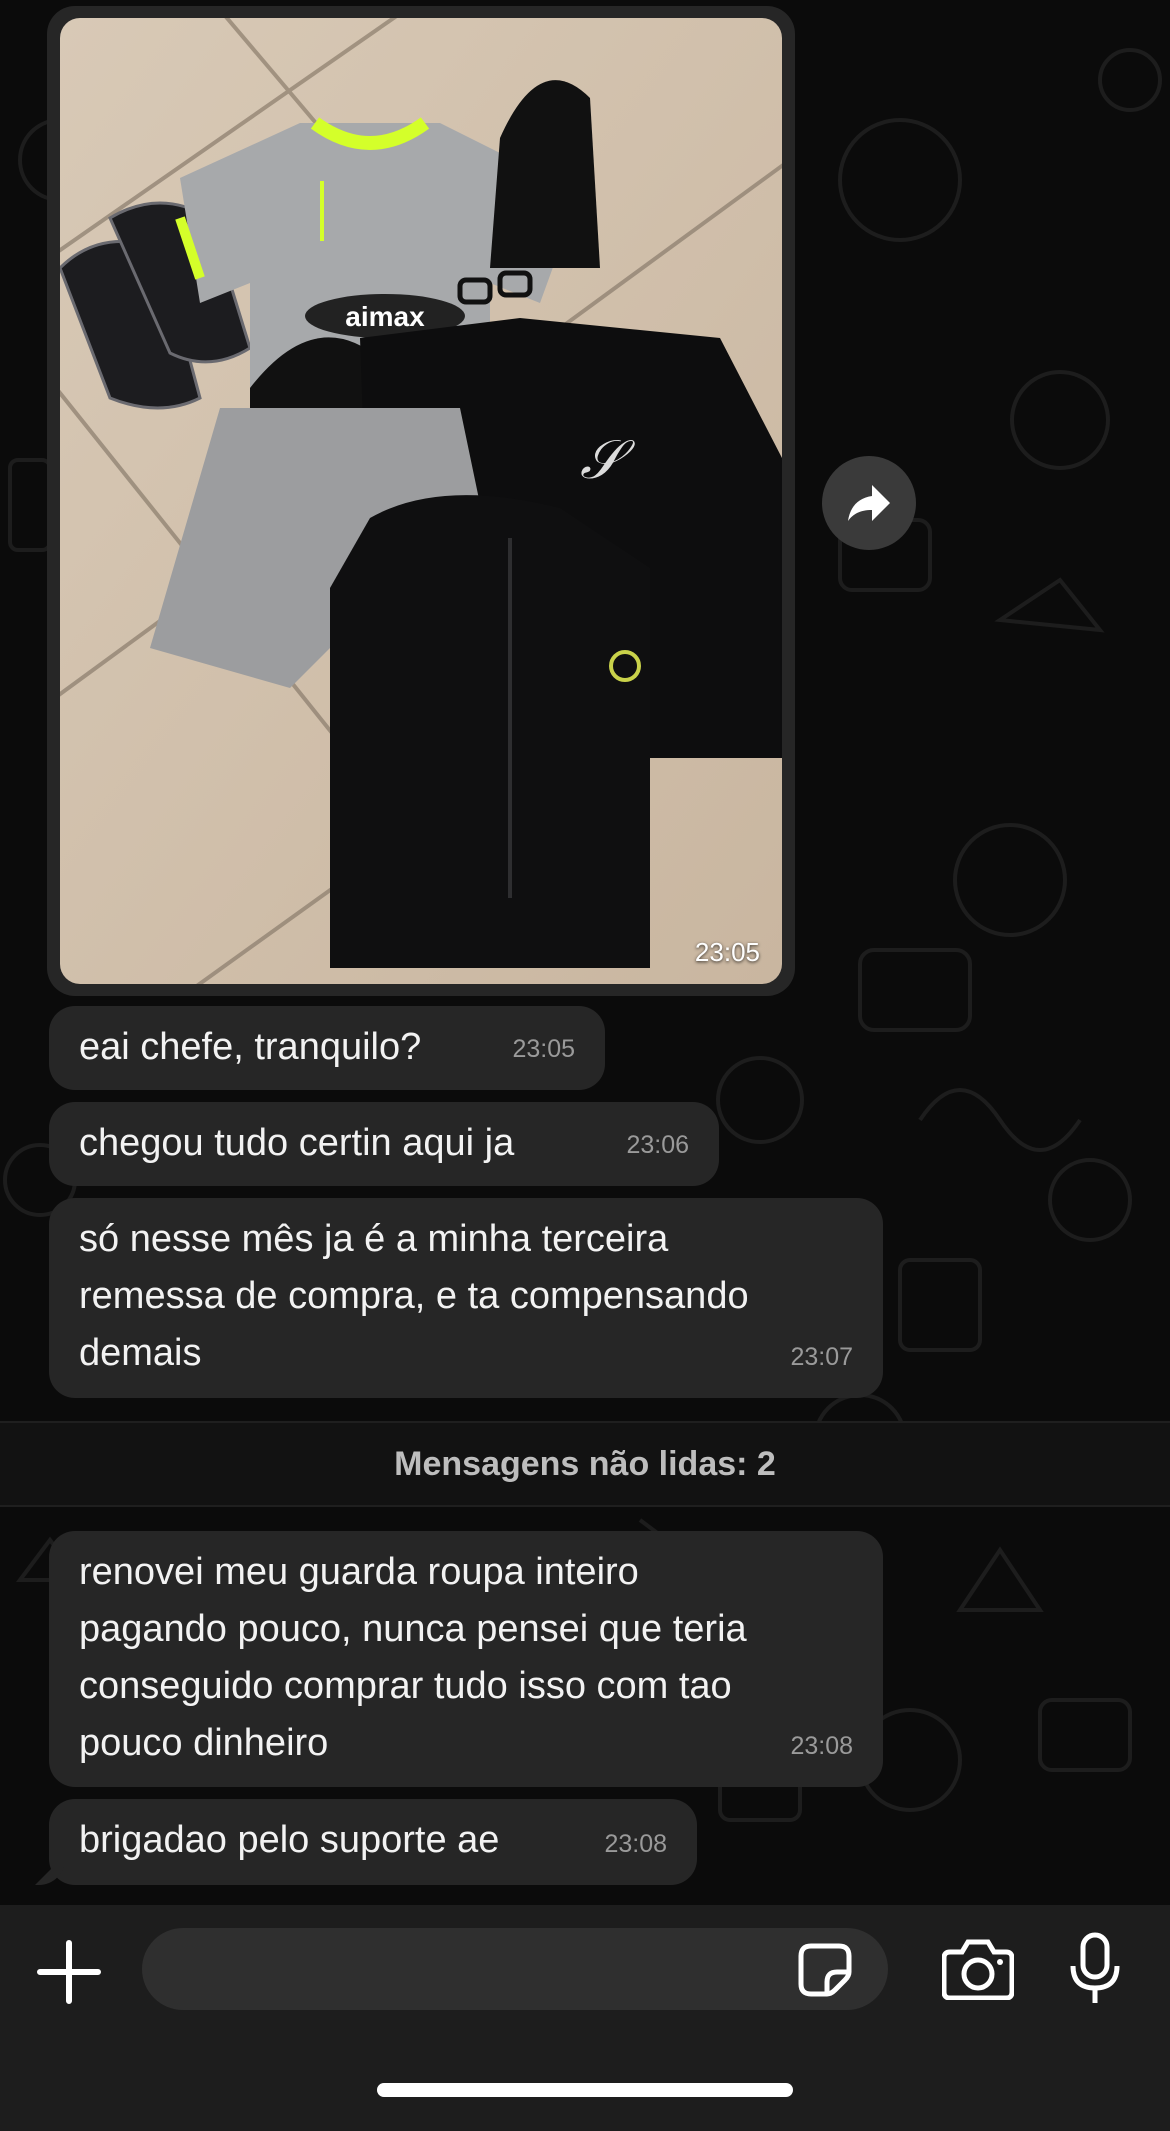 Image resolution: width=1170 pixels, height=2131 pixels. I want to click on message-timestamp: 23:06, so click(657, 1145).